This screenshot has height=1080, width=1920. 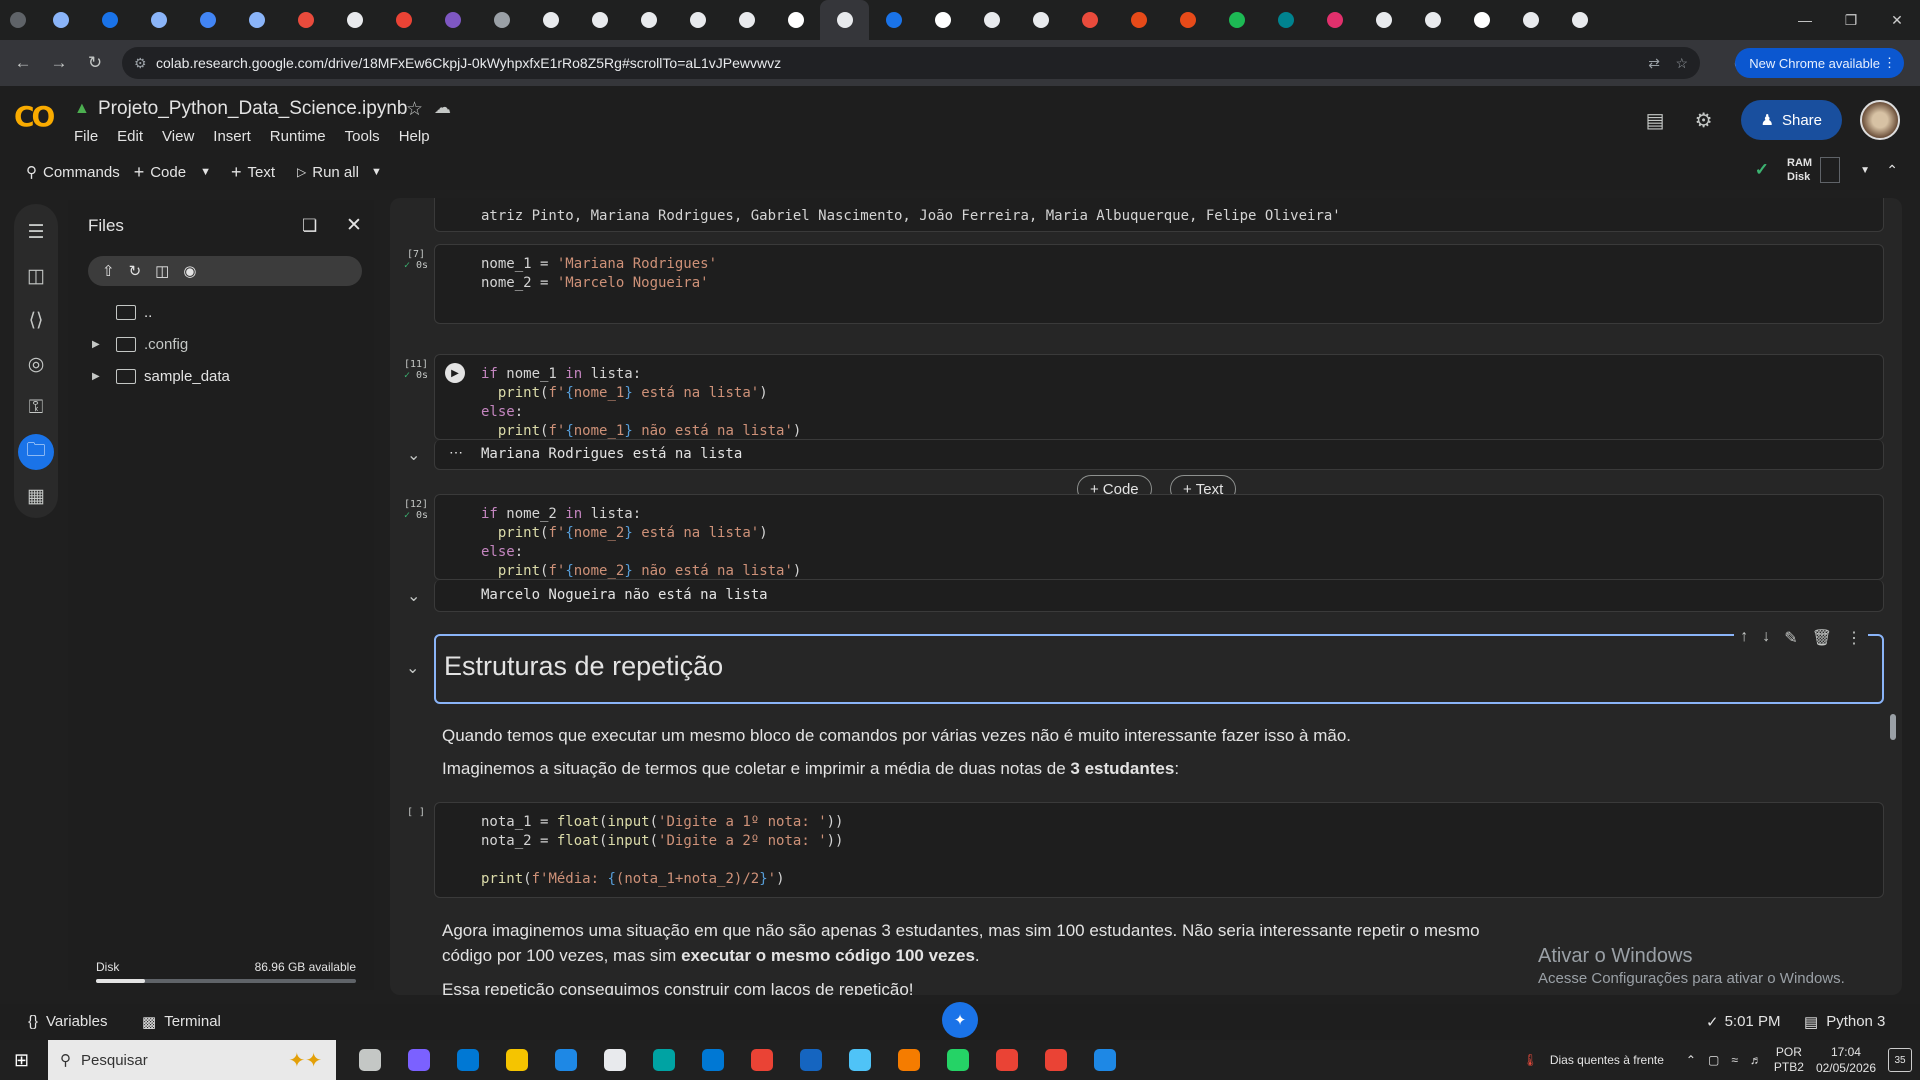 What do you see at coordinates (328, 172) in the screenshot?
I see `run-all-button: ▷ Run all` at bounding box center [328, 172].